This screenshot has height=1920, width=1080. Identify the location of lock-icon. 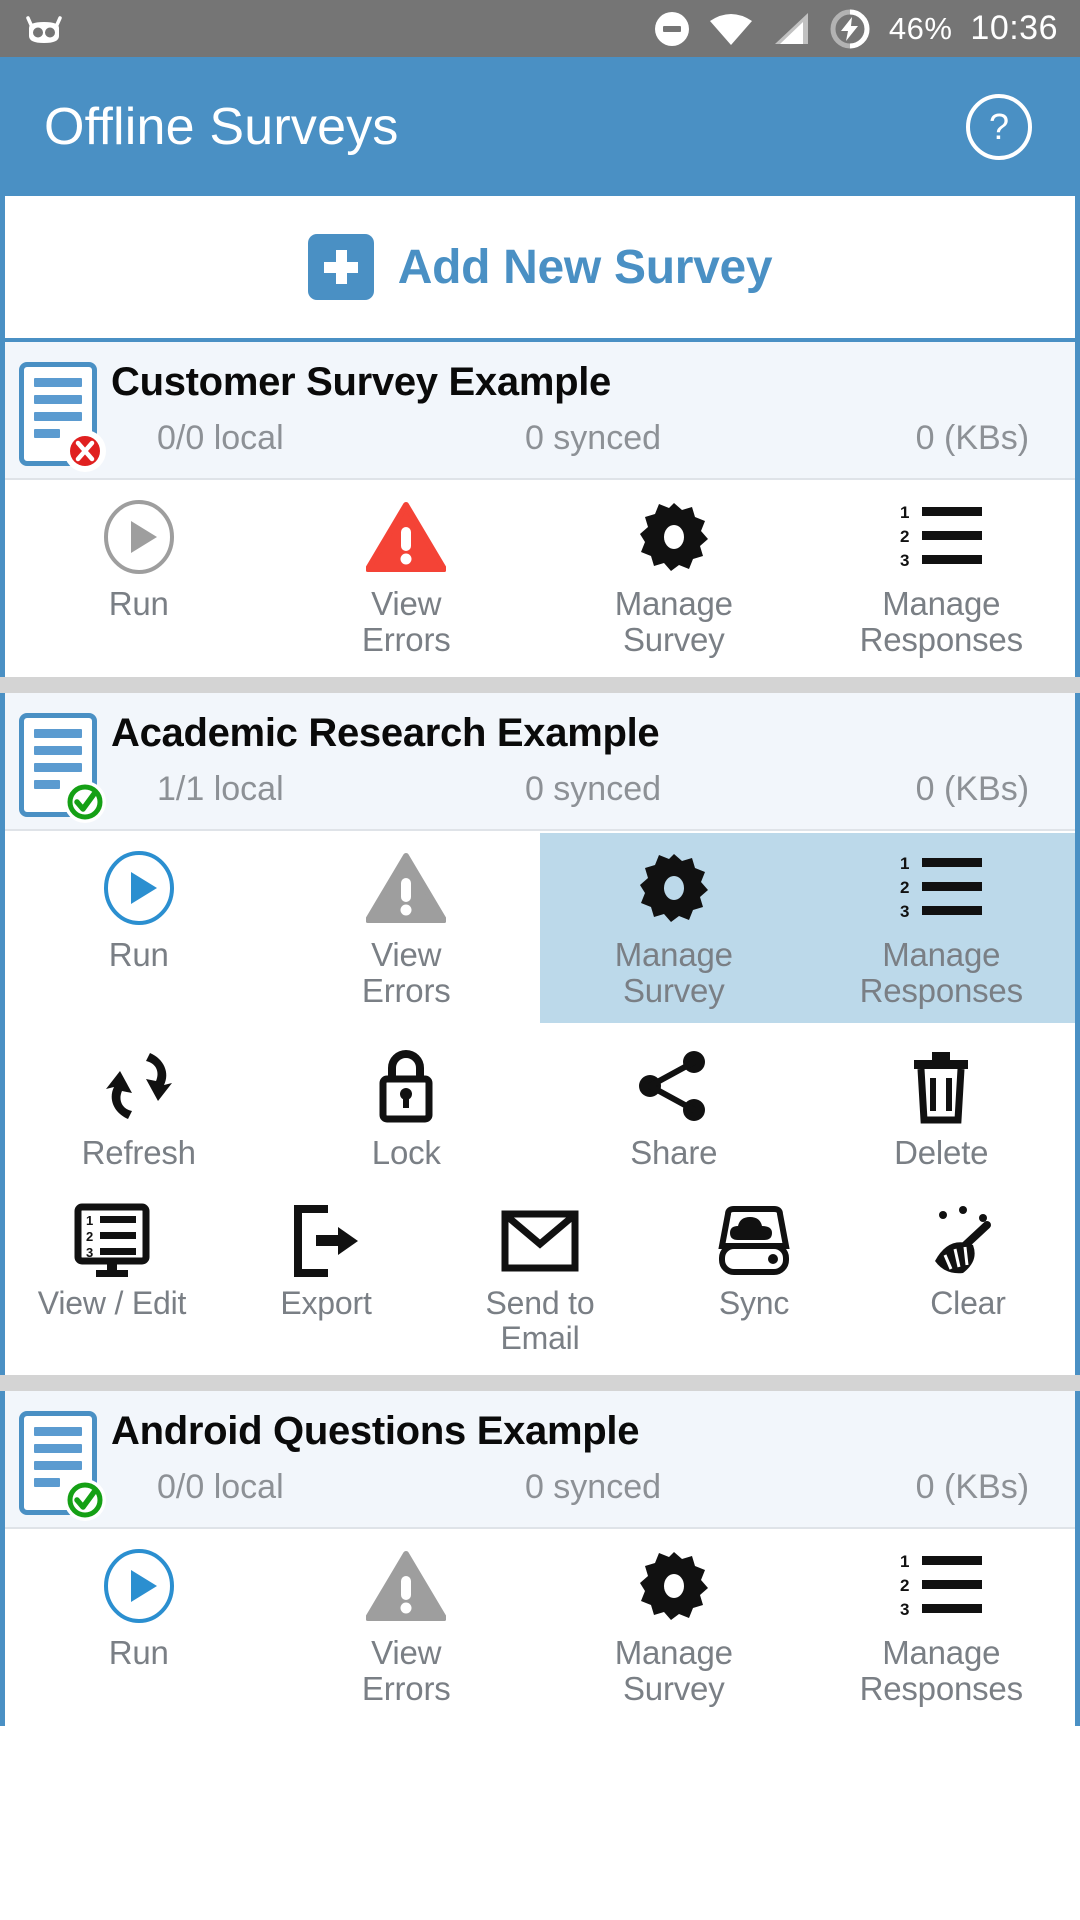
(406, 1086).